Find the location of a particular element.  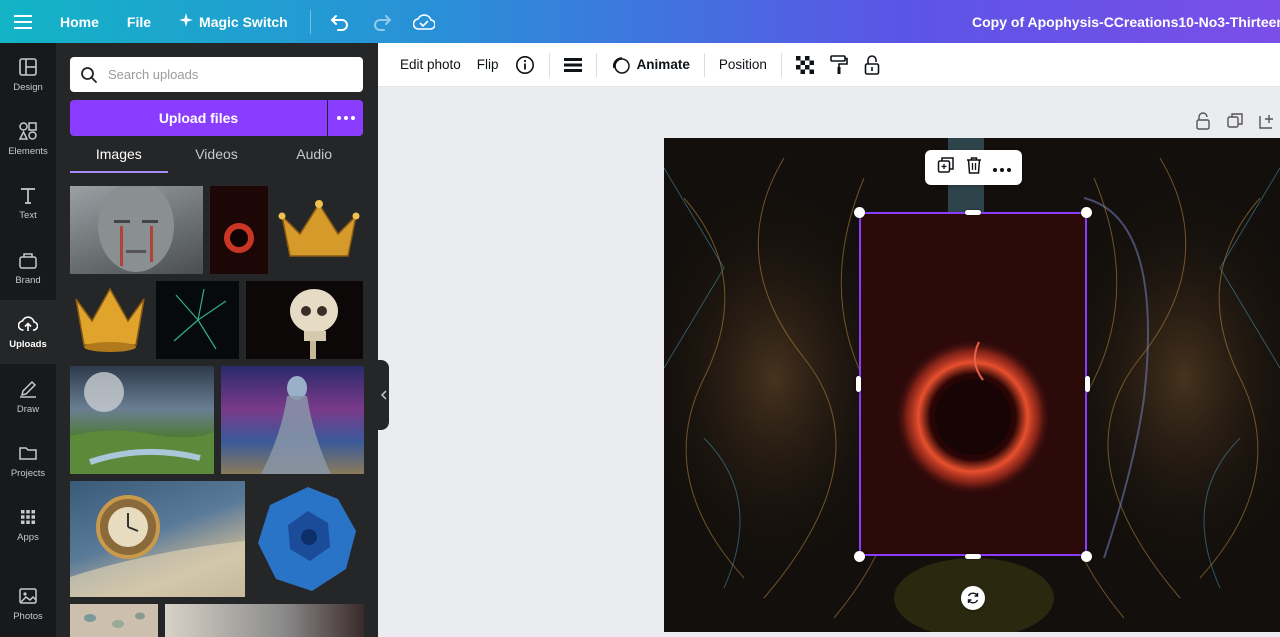

rail-label-text: Text is located at coordinates (28, 215).